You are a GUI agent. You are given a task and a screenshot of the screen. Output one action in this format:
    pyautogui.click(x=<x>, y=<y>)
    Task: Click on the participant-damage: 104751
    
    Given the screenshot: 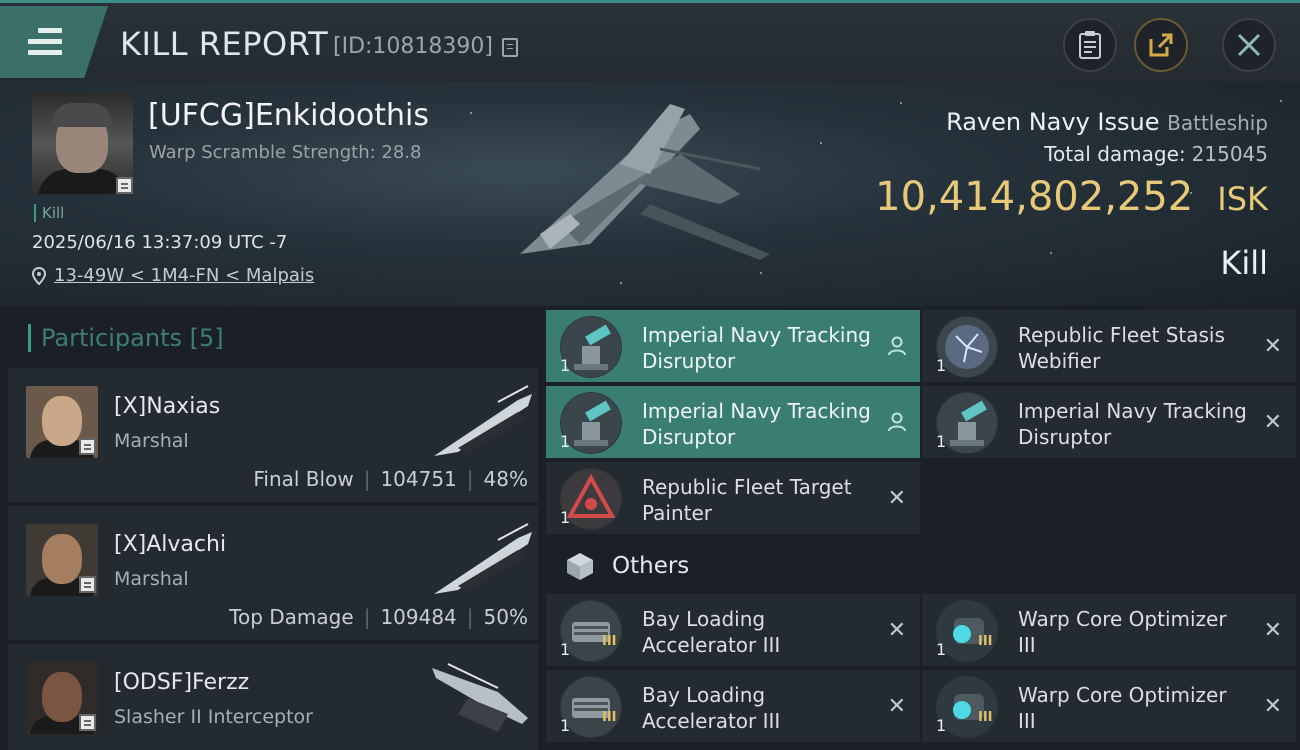 What is the action you would take?
    pyautogui.click(x=418, y=479)
    